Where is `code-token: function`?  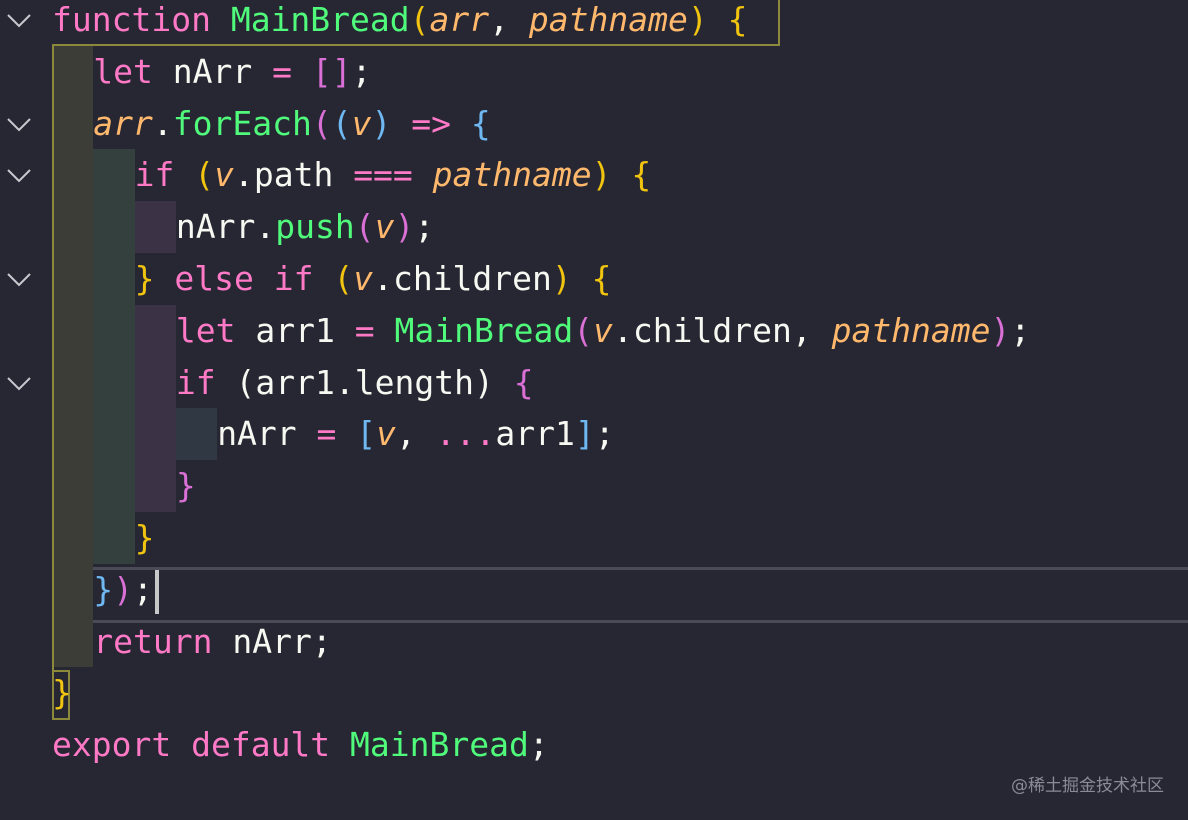
code-token: function is located at coordinates (131, 19).